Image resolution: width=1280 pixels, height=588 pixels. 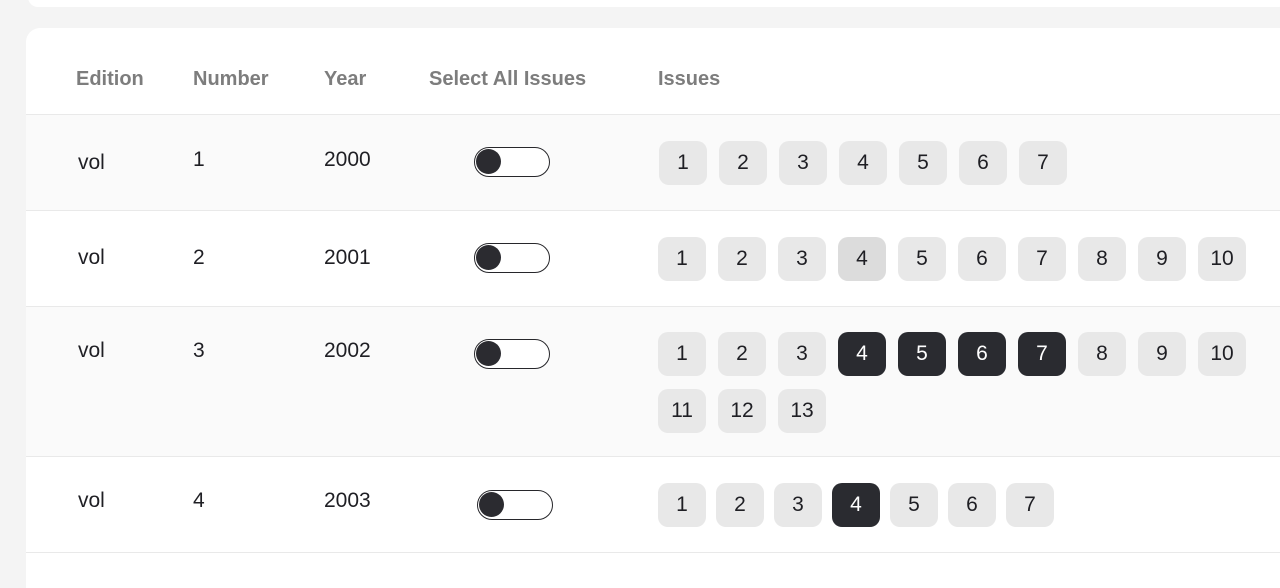 I want to click on header-edition: Edition, so click(x=110, y=79).